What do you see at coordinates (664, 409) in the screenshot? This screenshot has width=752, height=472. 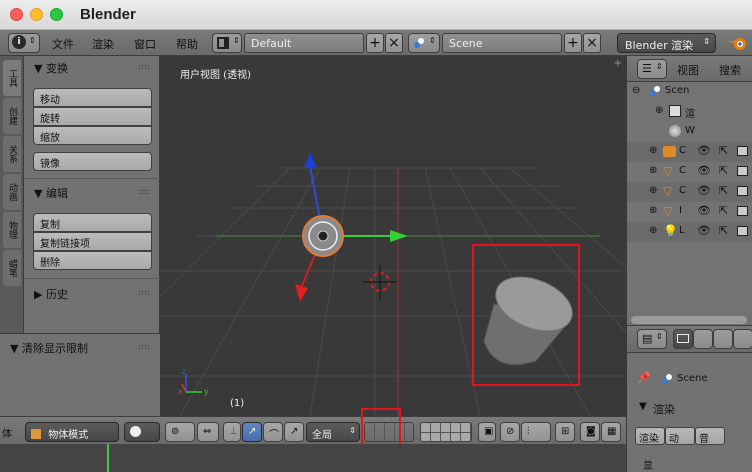 I see `render-panel-title: 渲染` at bounding box center [664, 409].